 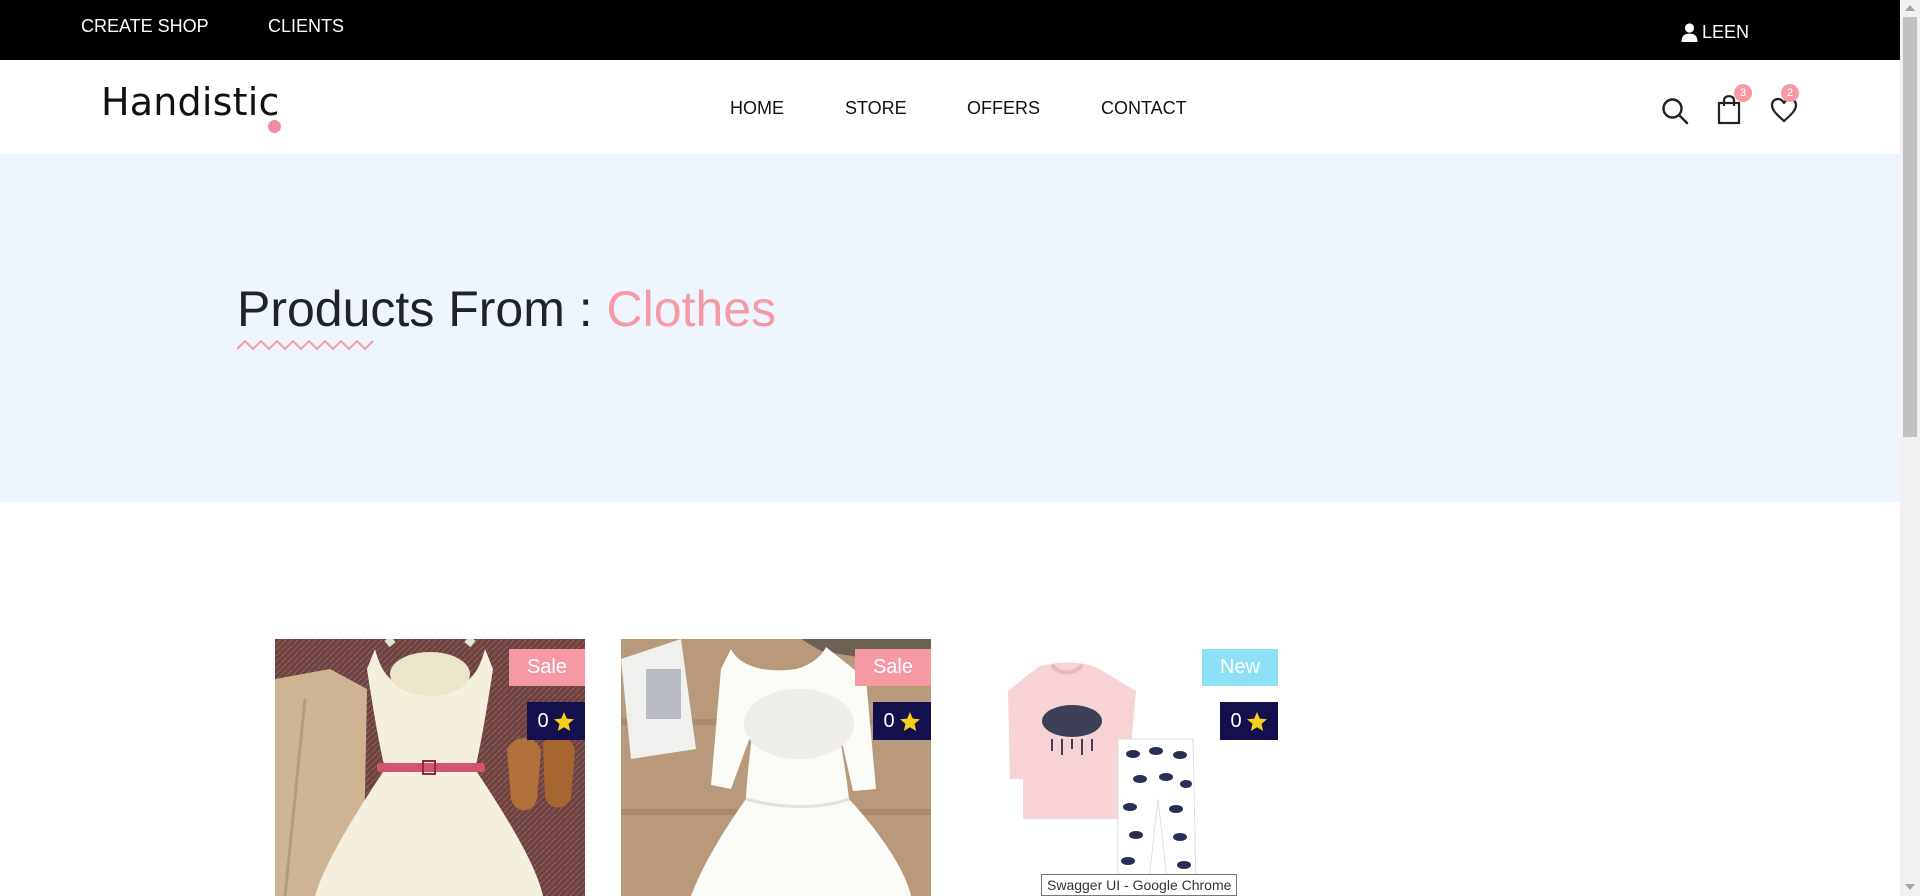 What do you see at coordinates (1726, 32) in the screenshot?
I see `user-name: LEEN` at bounding box center [1726, 32].